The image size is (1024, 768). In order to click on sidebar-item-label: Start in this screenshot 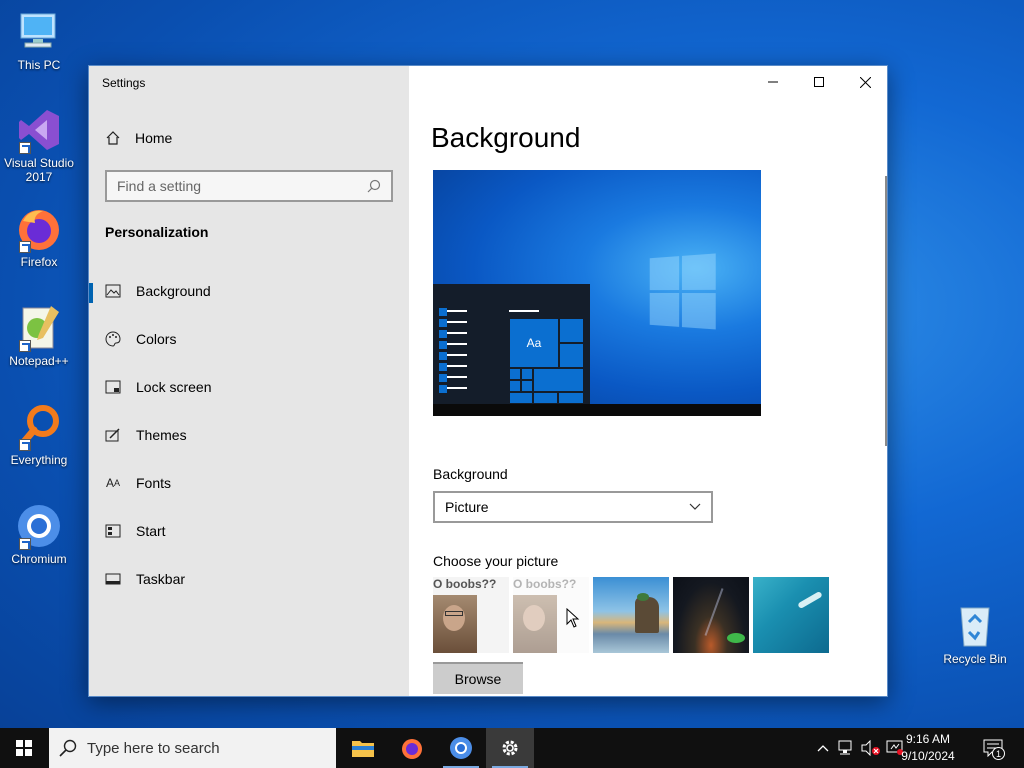, I will do `click(151, 531)`.